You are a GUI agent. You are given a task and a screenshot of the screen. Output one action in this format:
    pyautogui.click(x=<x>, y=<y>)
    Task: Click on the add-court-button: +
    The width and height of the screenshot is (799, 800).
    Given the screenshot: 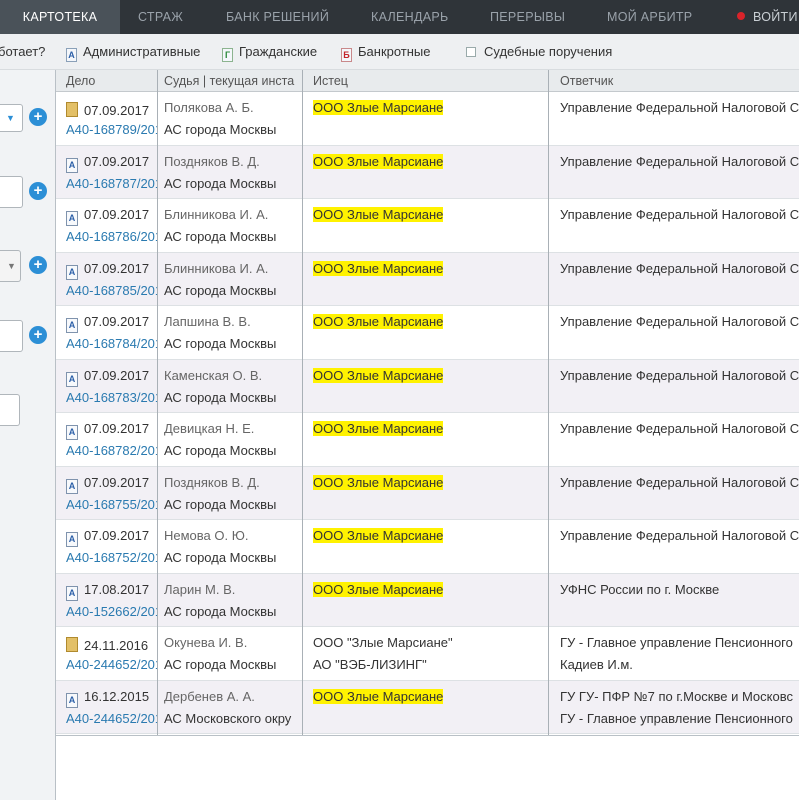 What is the action you would take?
    pyautogui.click(x=38, y=265)
    